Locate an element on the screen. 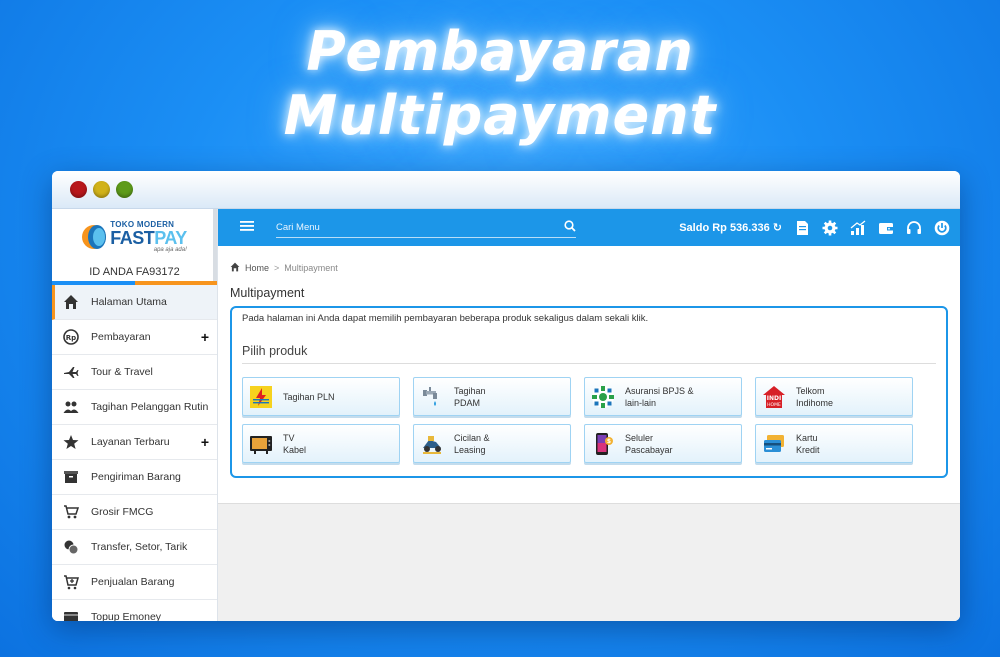 This screenshot has height=657, width=1000. sidebar-item-label: Penjualan Barang is located at coordinates (133, 582).